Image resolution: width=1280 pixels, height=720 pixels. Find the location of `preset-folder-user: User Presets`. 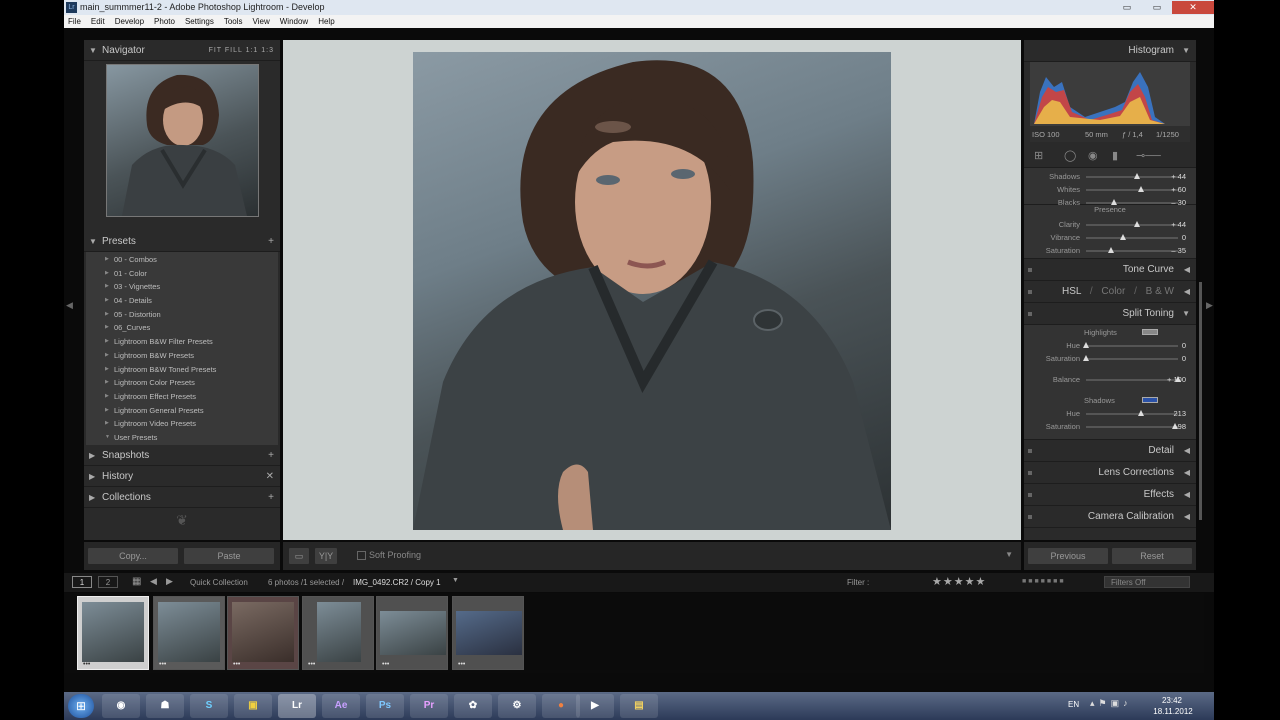

preset-folder-user: User Presets is located at coordinates (182, 438).